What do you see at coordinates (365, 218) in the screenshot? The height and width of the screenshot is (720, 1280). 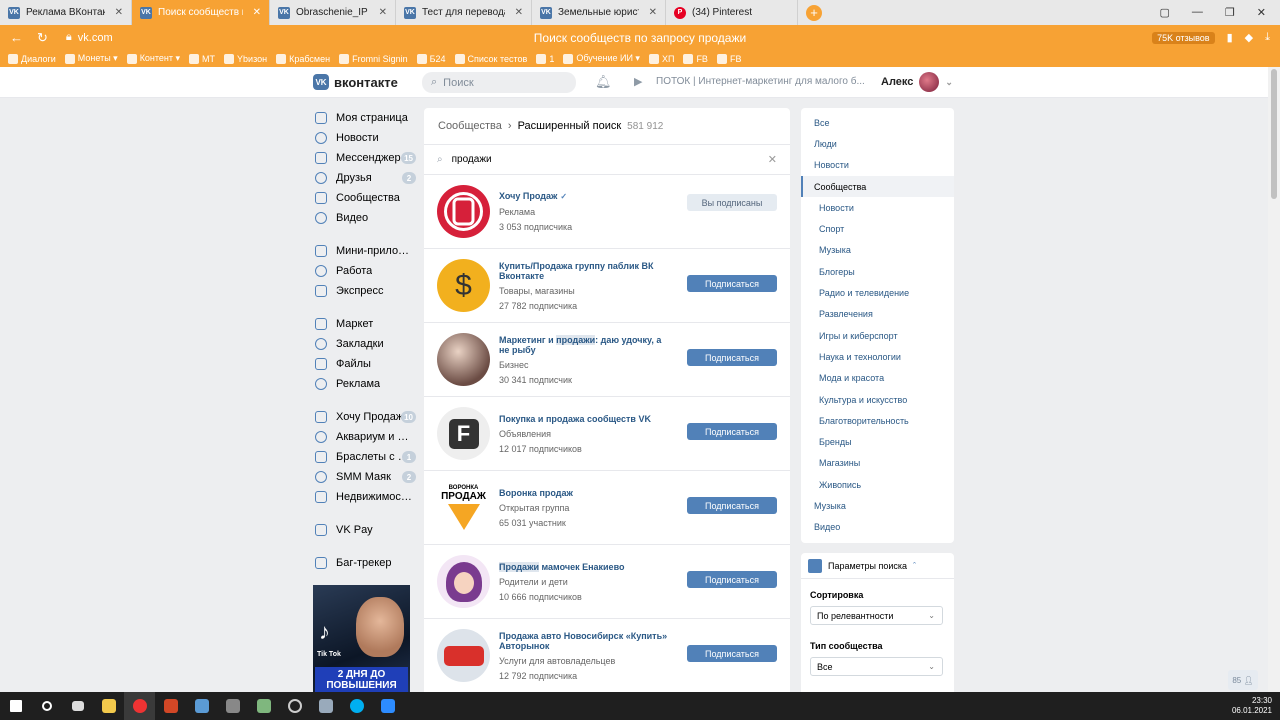 I see `nav-item: Видео` at bounding box center [365, 218].